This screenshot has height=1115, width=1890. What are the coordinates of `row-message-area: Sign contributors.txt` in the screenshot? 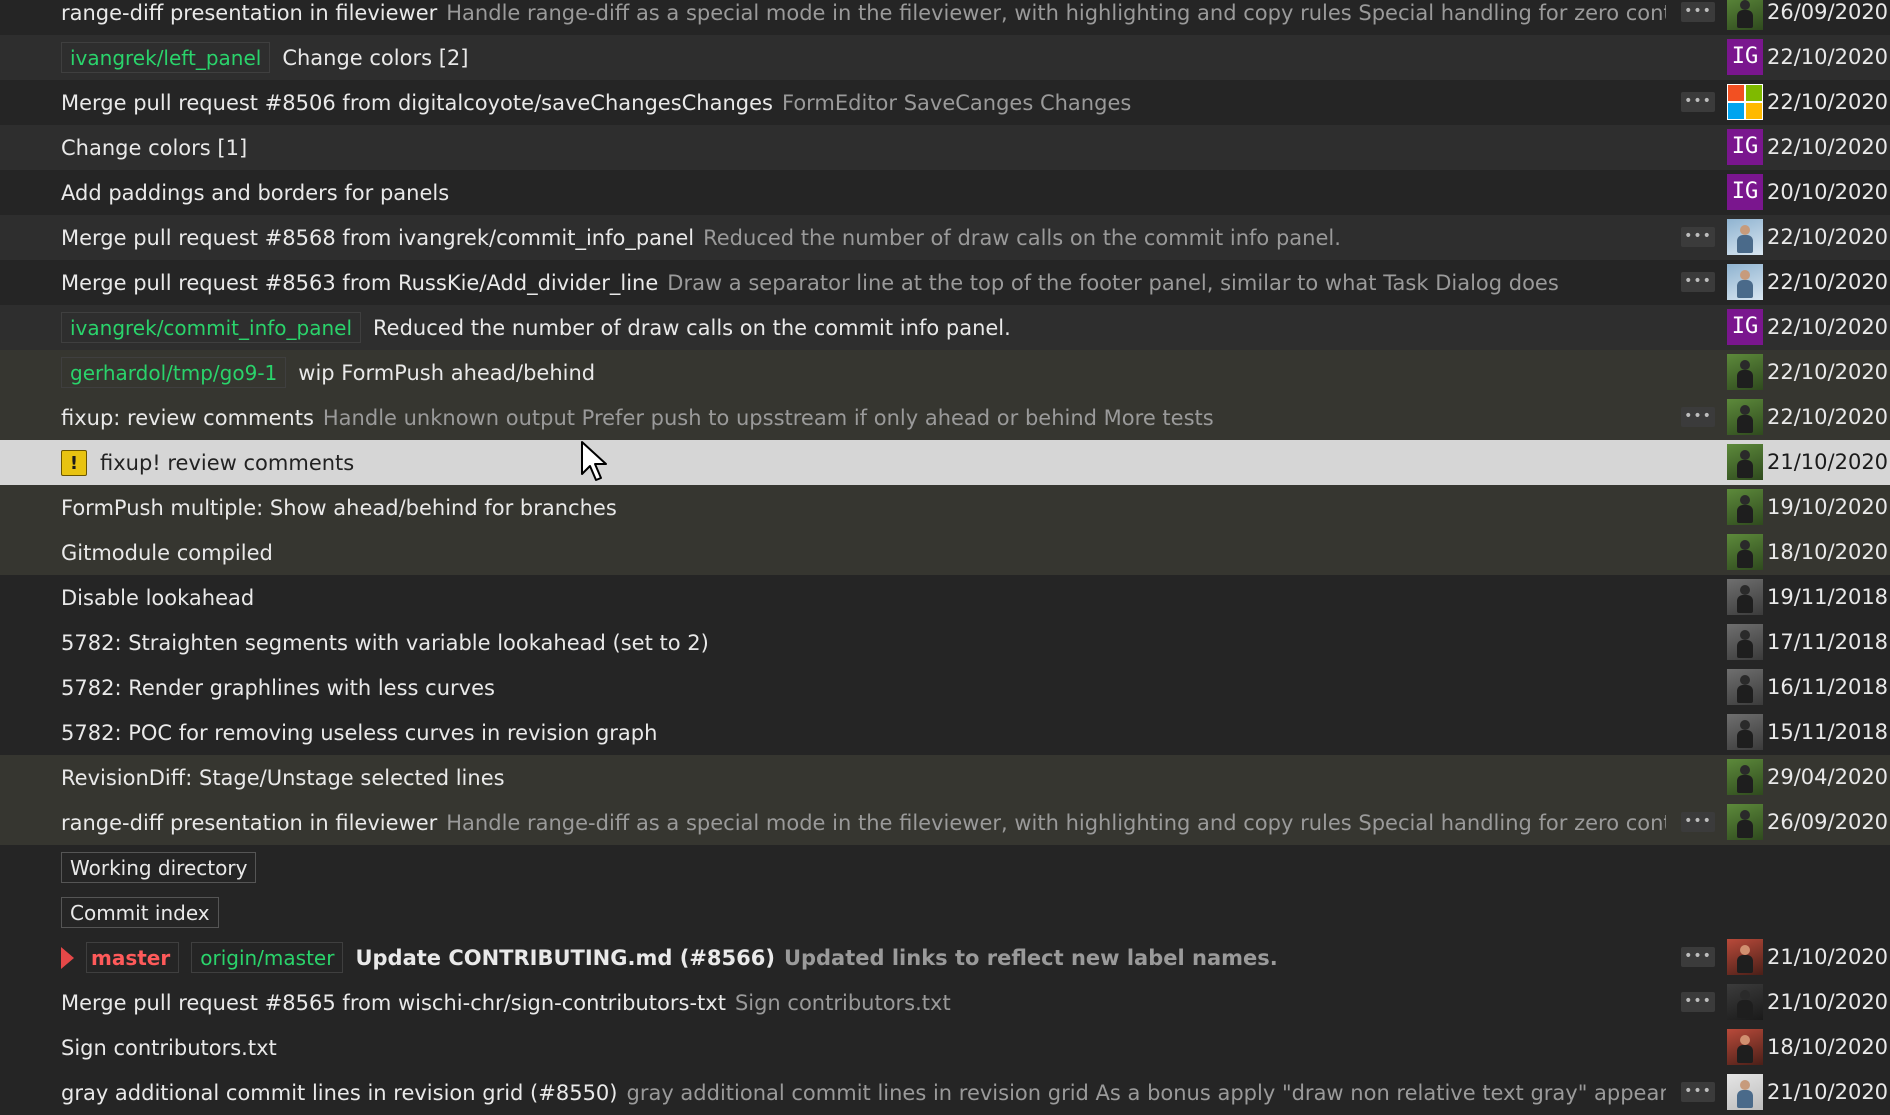 It's located at (891, 1047).